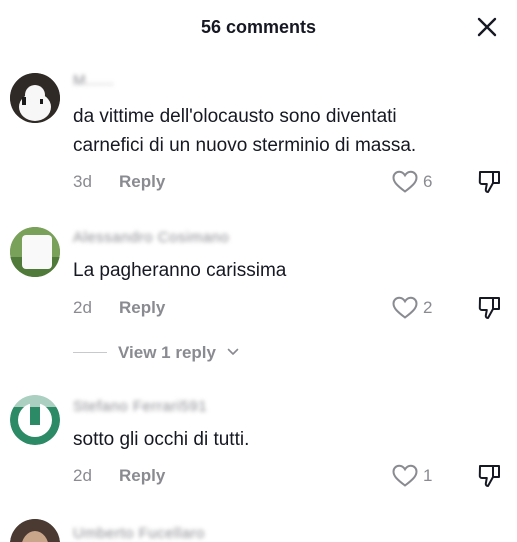 The width and height of the screenshot is (517, 542). Describe the element at coordinates (82, 181) in the screenshot. I see `comment-time: 3d` at that location.